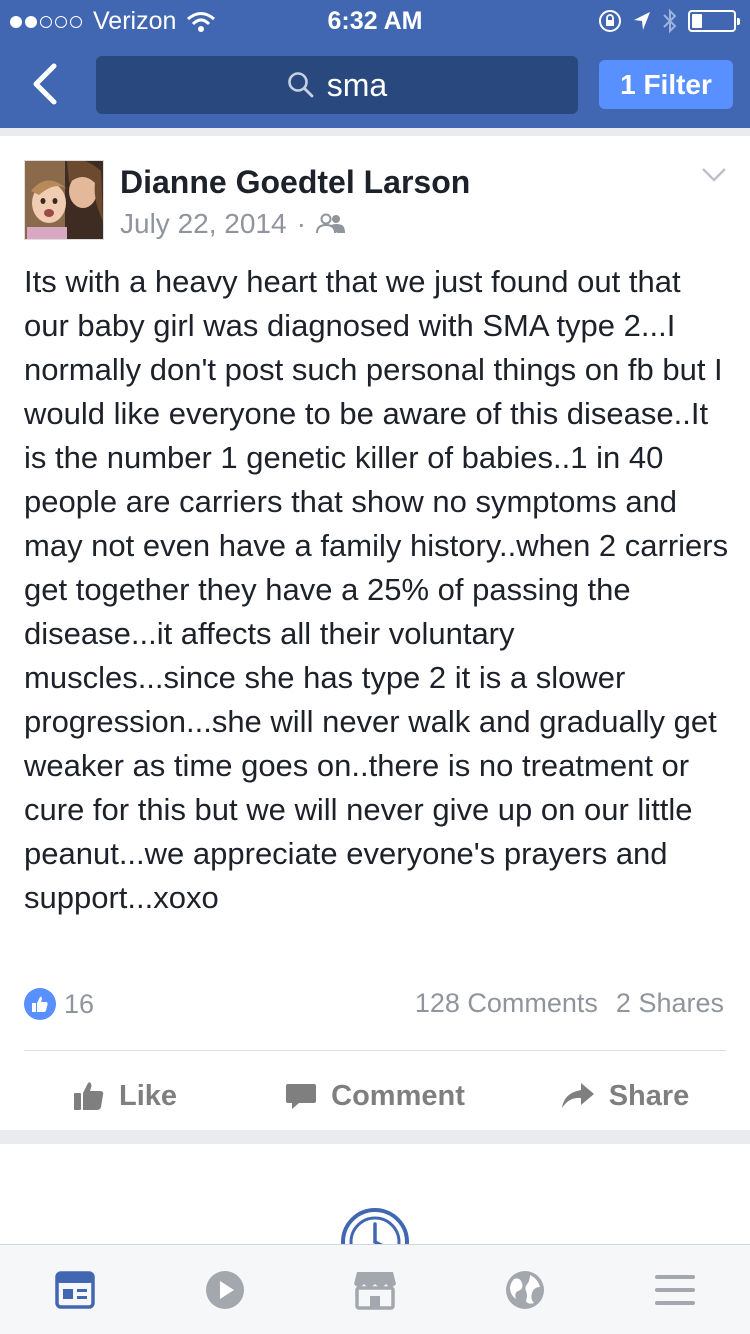  Describe the element at coordinates (649, 1095) in the screenshot. I see `share-label: Share` at that location.